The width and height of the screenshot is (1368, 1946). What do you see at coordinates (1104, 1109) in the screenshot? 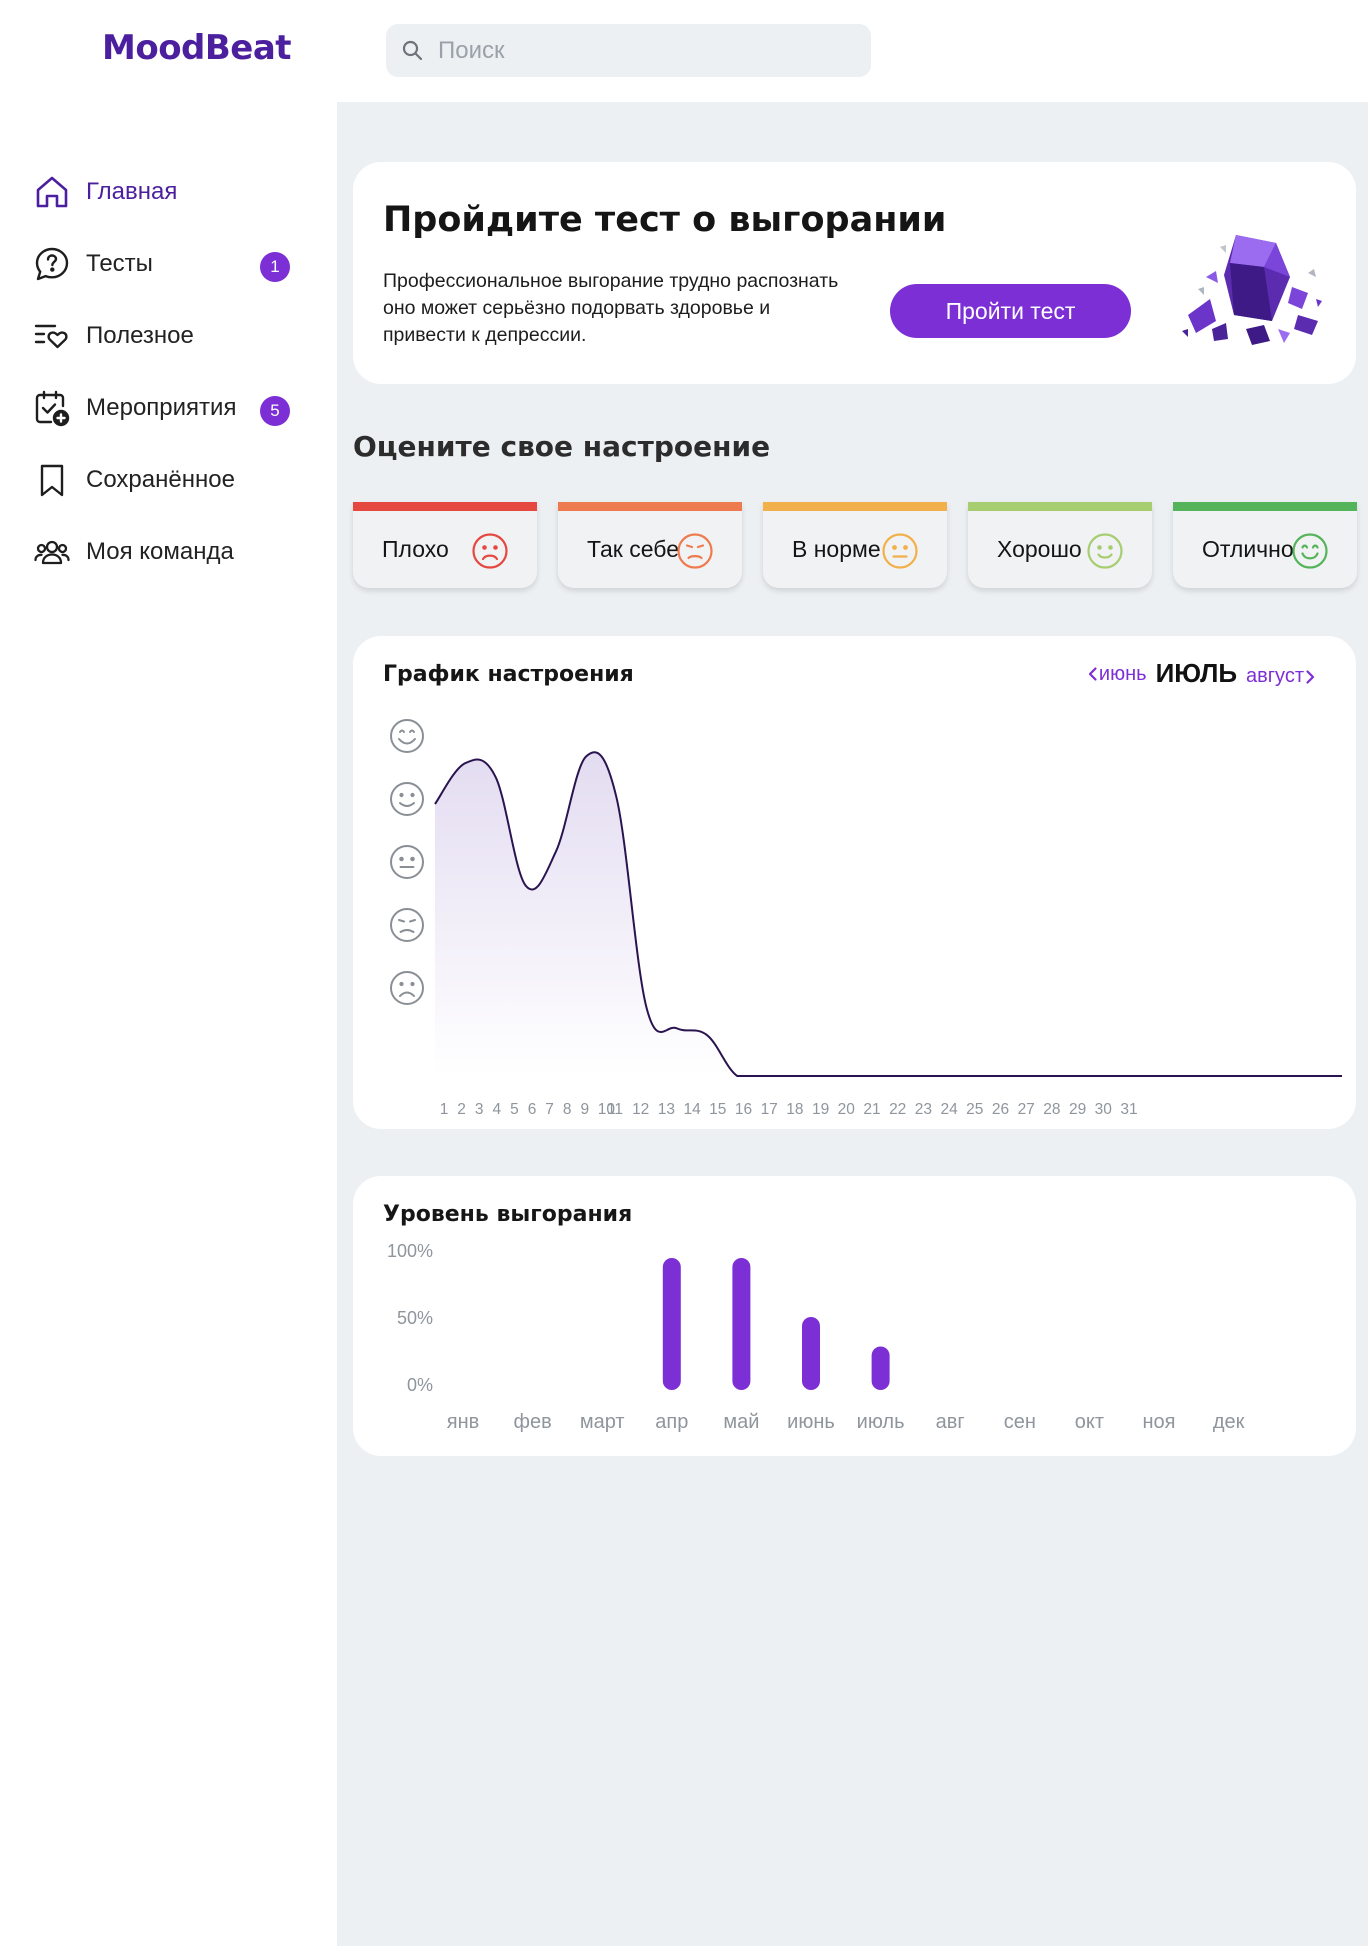
I see `x-tick-label: 30` at bounding box center [1104, 1109].